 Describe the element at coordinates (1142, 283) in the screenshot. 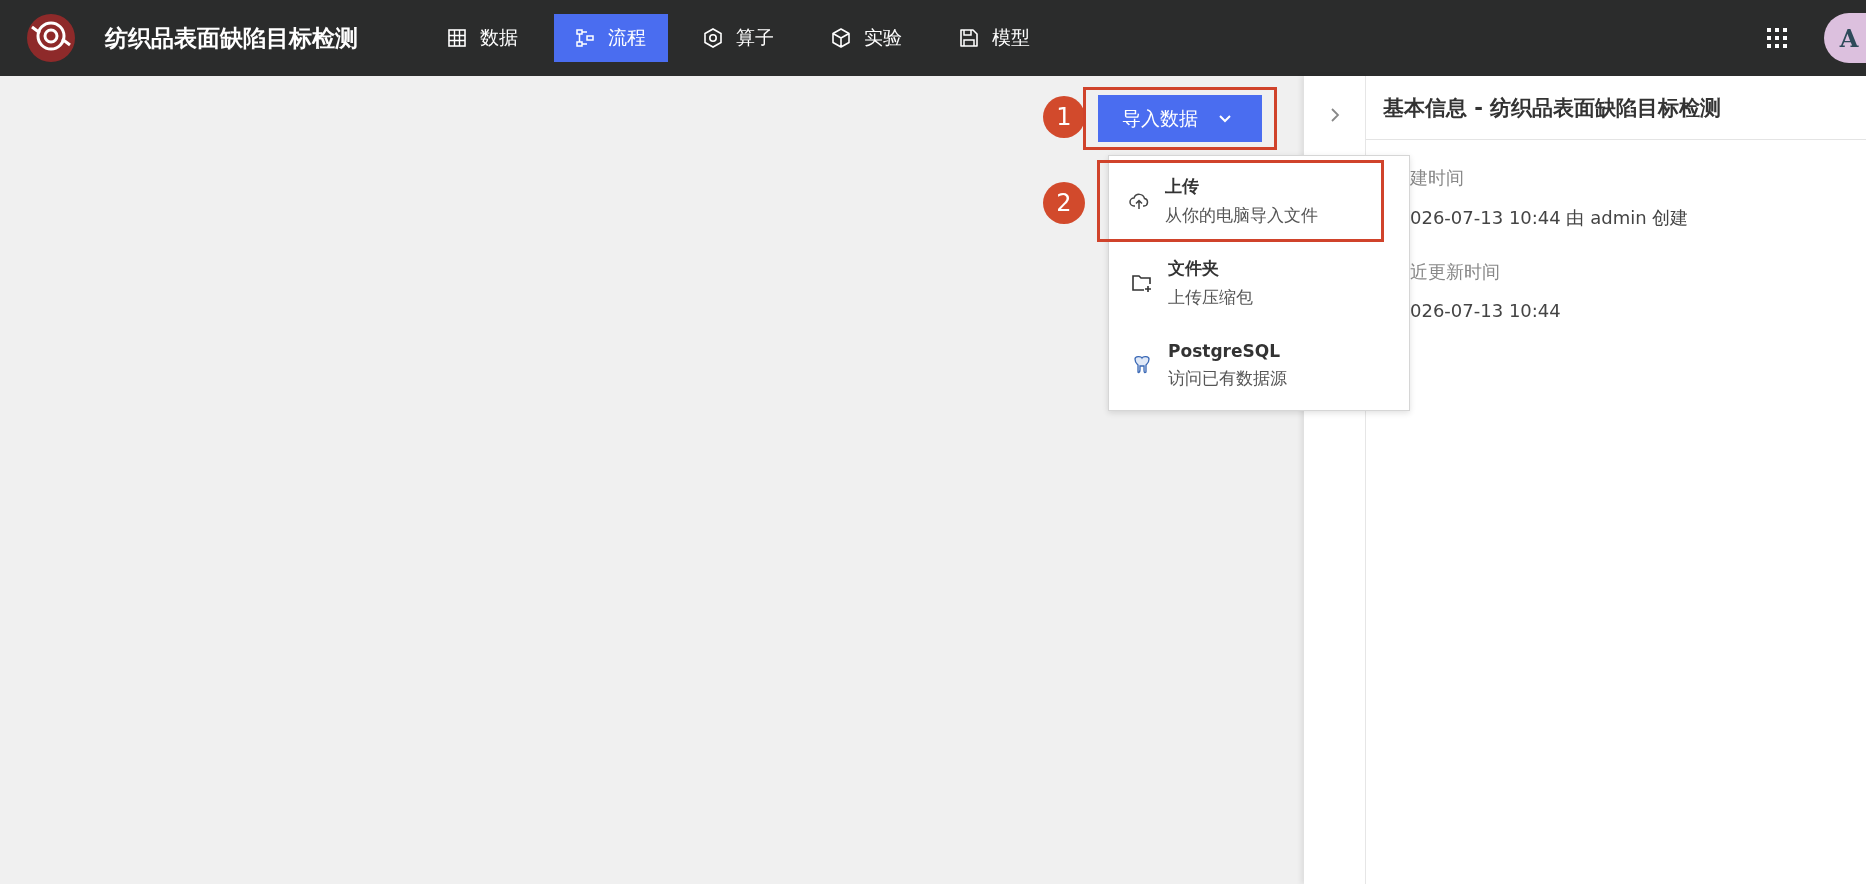

I see `folder-add-icon` at that location.